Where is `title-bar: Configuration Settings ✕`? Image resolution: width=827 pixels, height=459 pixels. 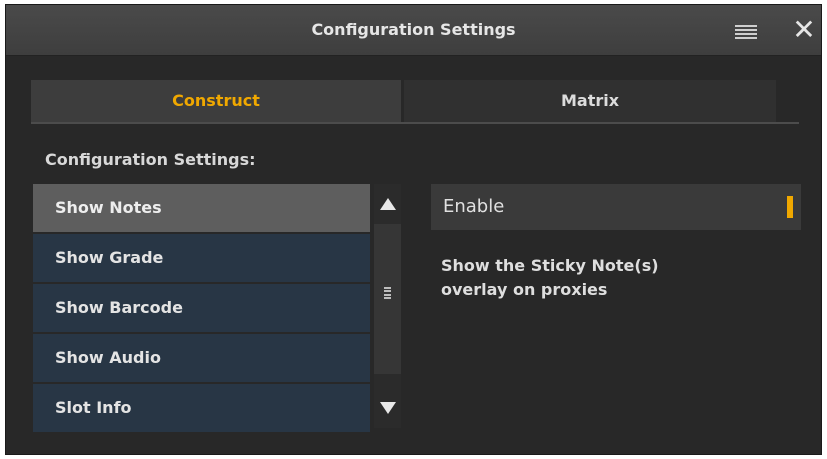 title-bar: Configuration Settings ✕ is located at coordinates (413, 30).